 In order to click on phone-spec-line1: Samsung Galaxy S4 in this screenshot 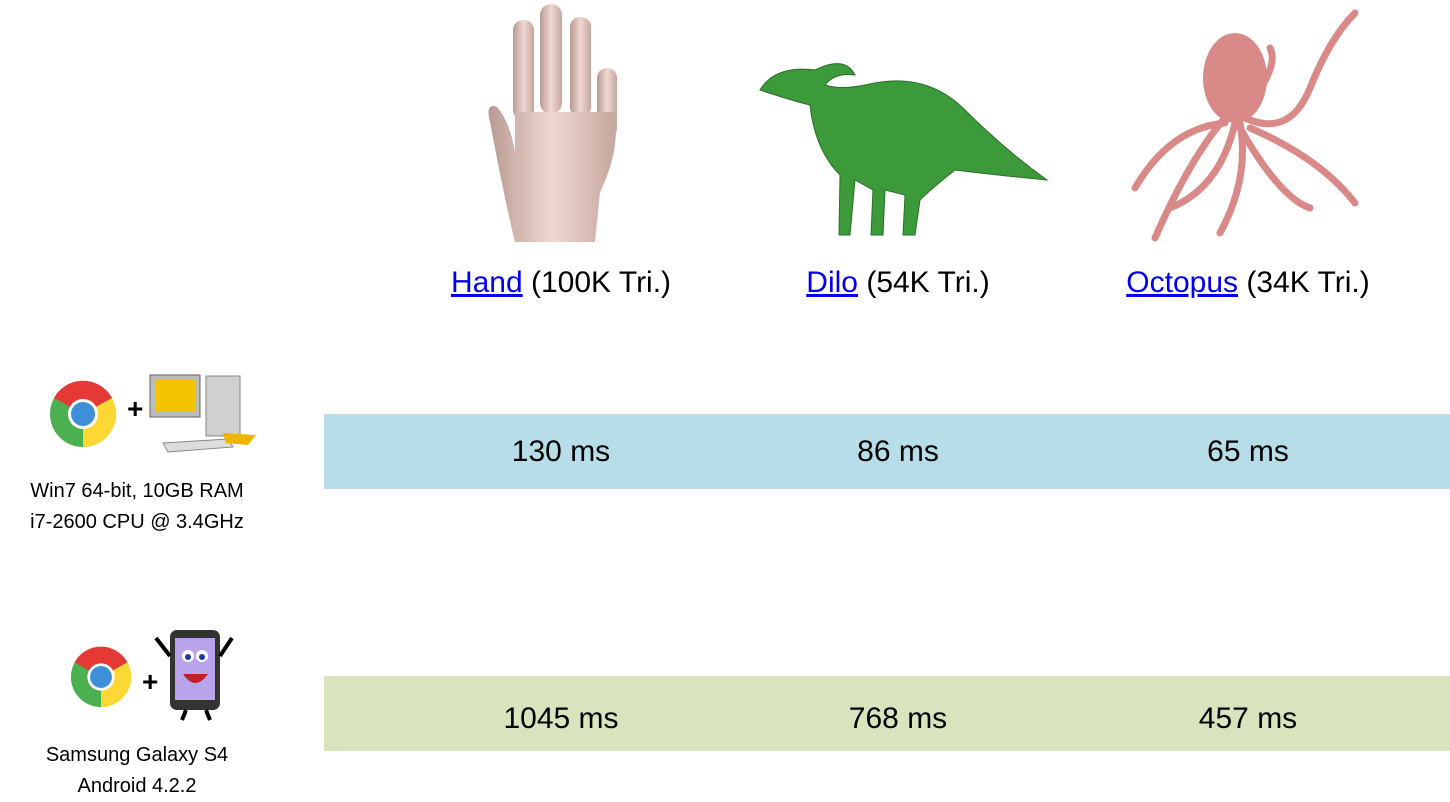, I will do `click(137, 755)`.